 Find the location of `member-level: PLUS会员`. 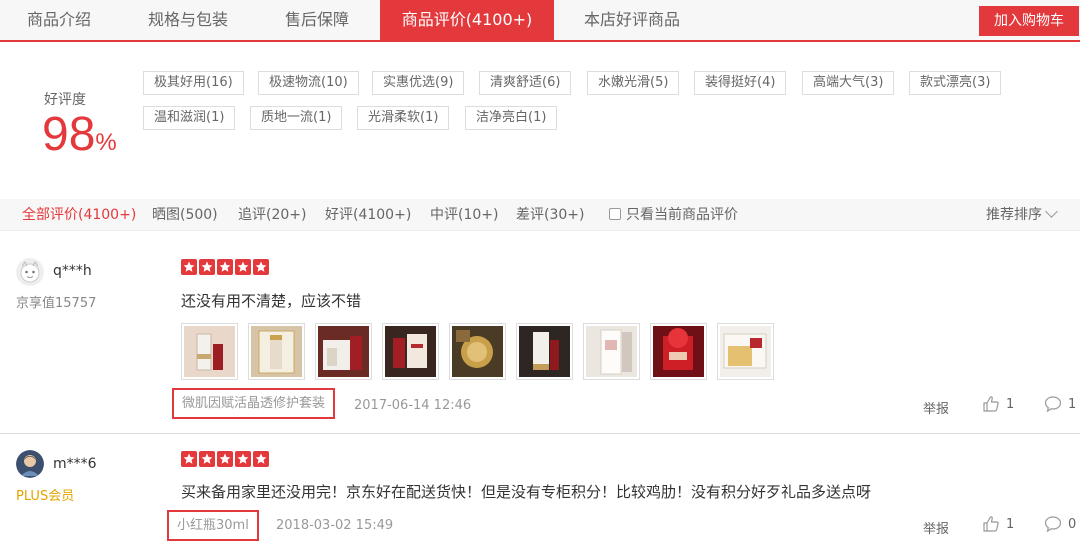

member-level: PLUS会员 is located at coordinates (45, 496).